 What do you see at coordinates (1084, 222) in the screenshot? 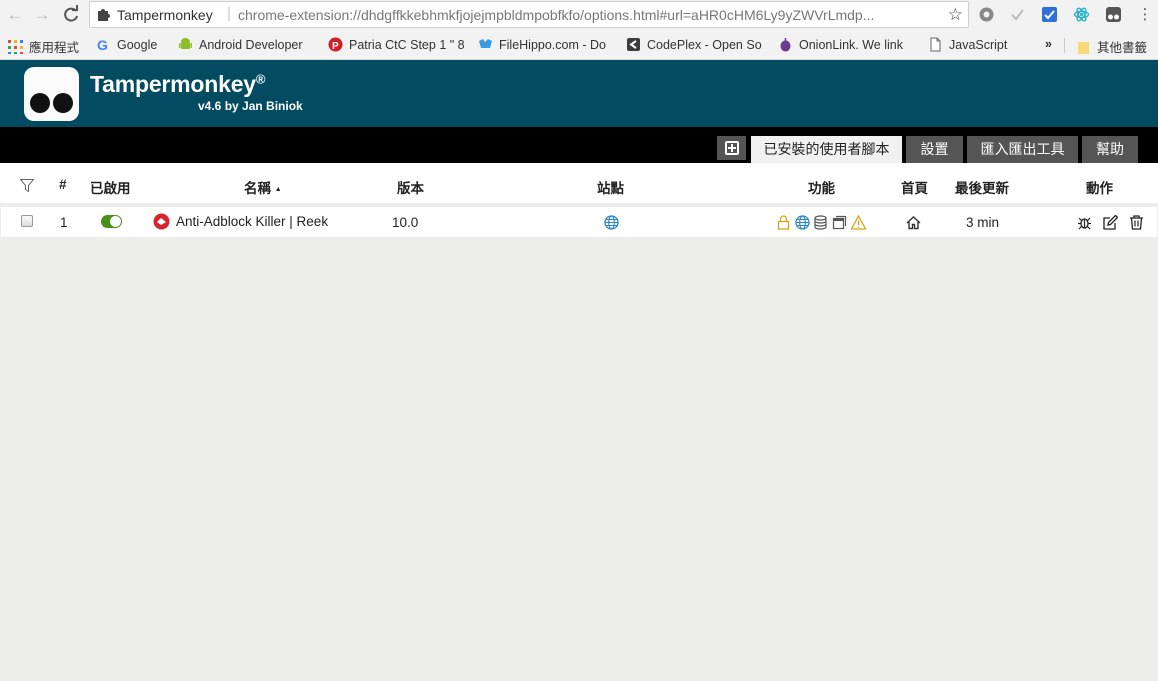
I see `bug-icon` at bounding box center [1084, 222].